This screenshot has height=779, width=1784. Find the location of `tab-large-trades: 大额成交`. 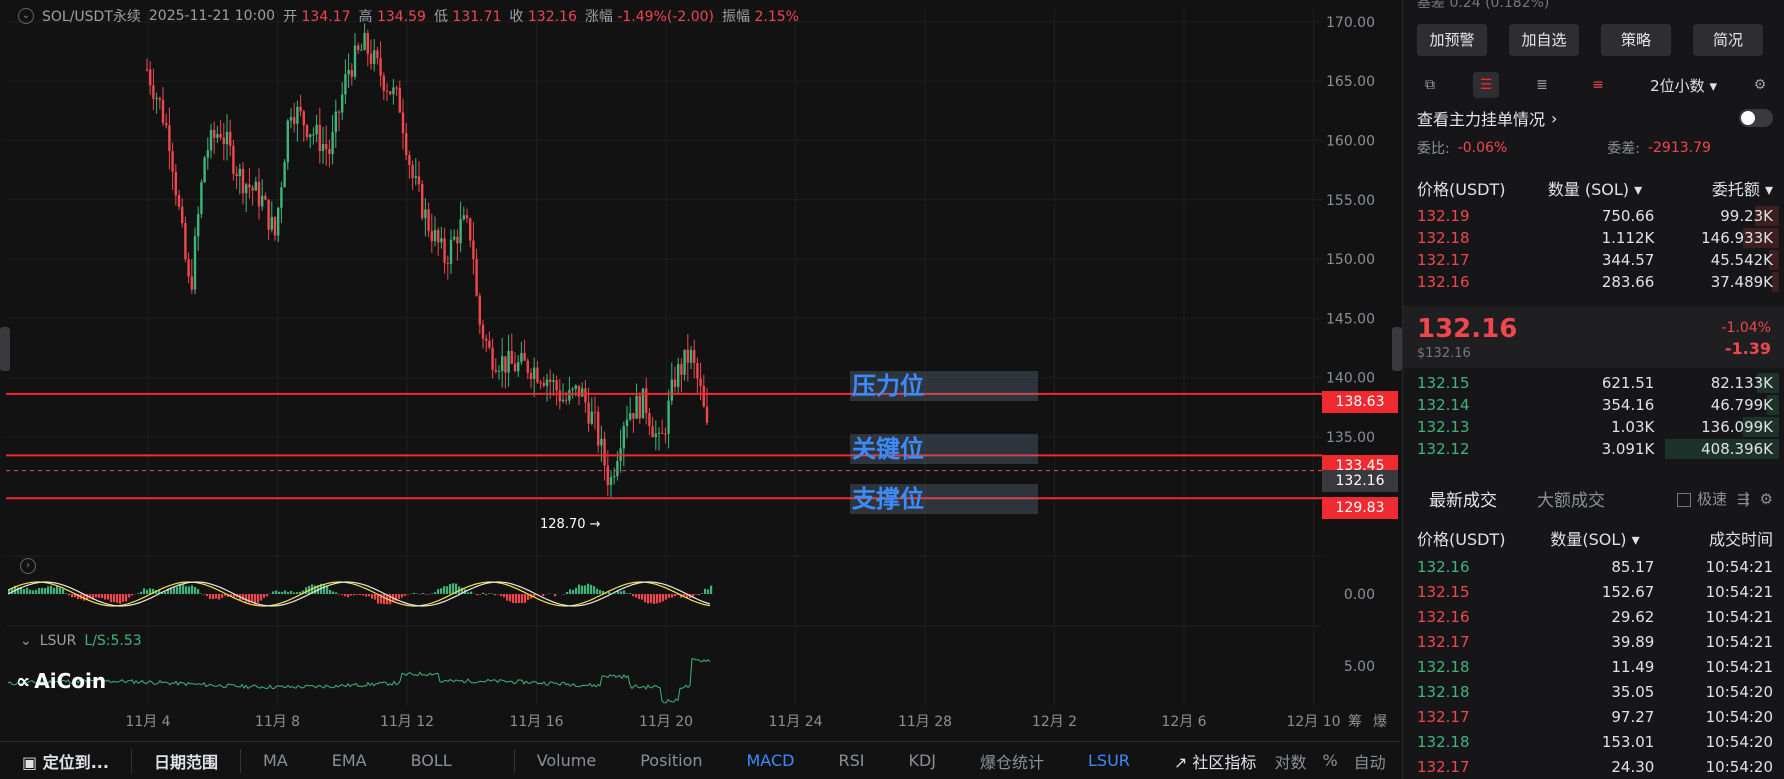

tab-large-trades: 大额成交 is located at coordinates (1571, 498).